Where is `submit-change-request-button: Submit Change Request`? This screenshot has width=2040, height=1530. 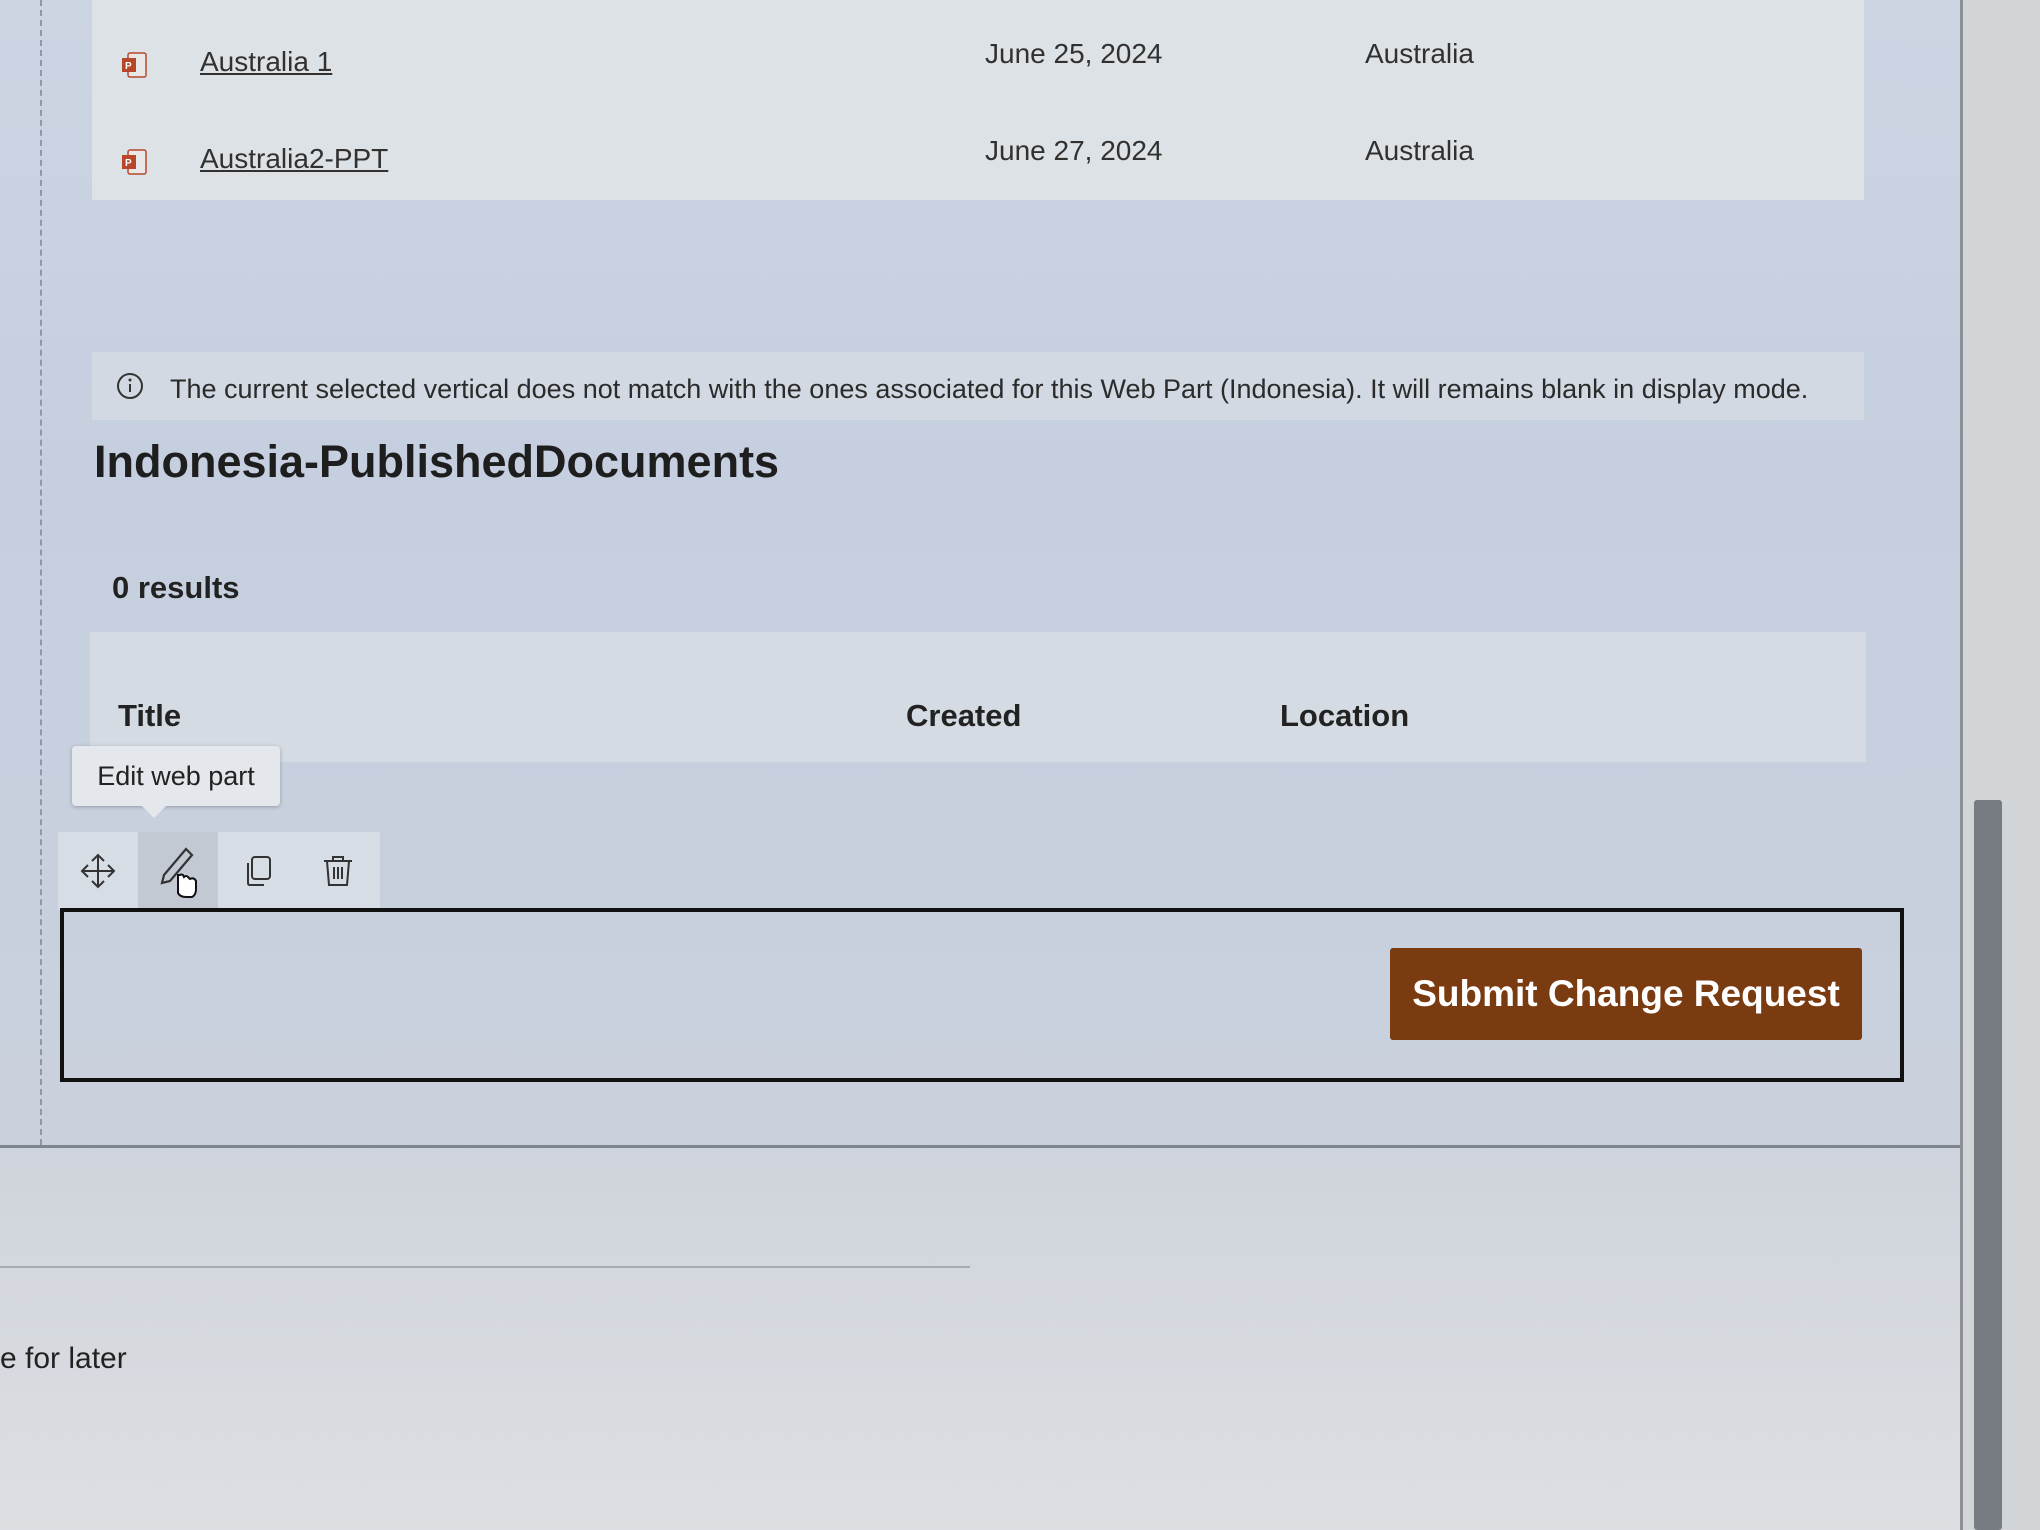 submit-change-request-button: Submit Change Request is located at coordinates (1626, 994).